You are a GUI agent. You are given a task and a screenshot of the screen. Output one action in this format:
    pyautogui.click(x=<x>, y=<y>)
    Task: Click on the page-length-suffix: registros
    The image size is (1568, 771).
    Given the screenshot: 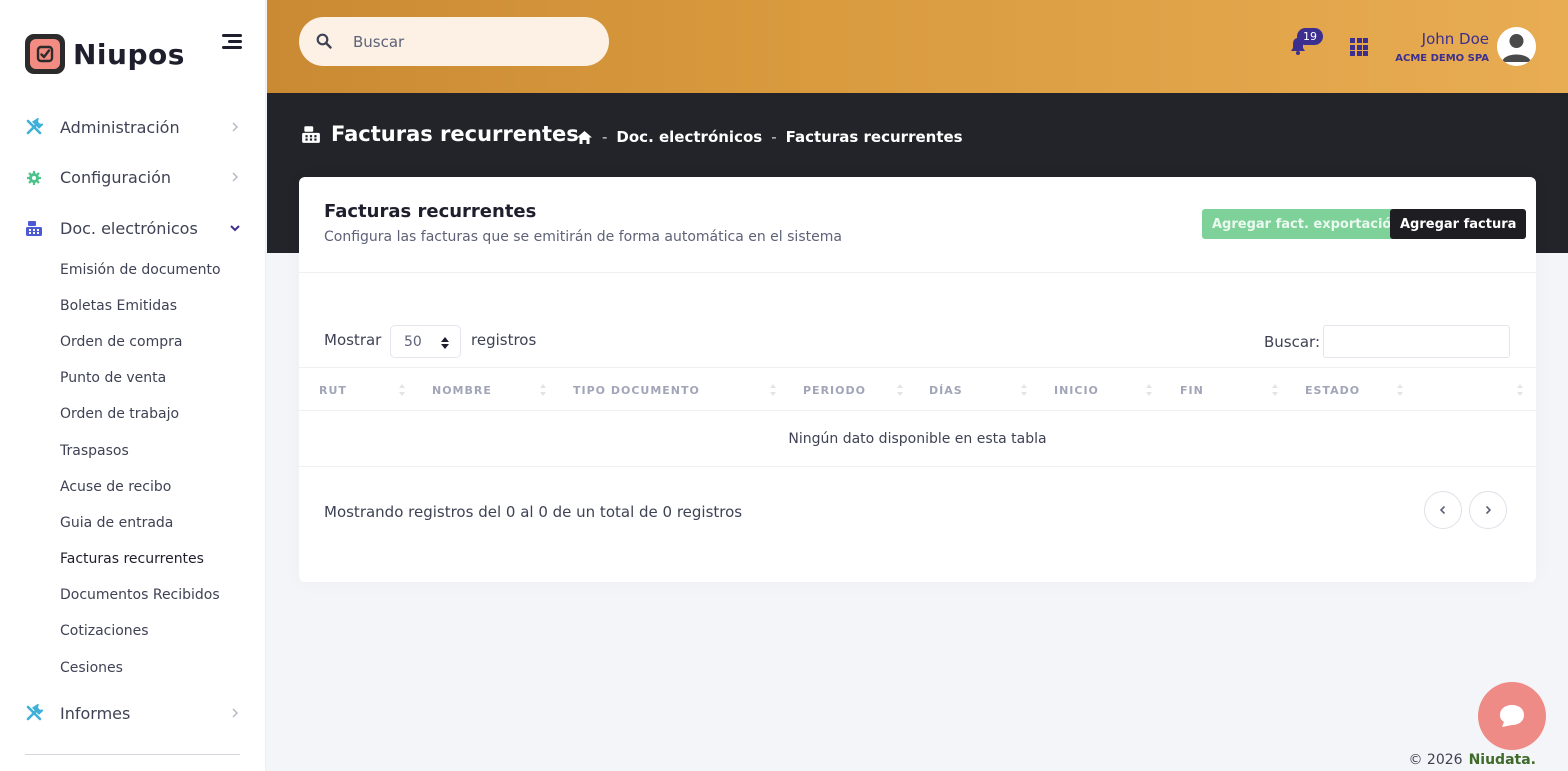 What is the action you would take?
    pyautogui.click(x=504, y=340)
    